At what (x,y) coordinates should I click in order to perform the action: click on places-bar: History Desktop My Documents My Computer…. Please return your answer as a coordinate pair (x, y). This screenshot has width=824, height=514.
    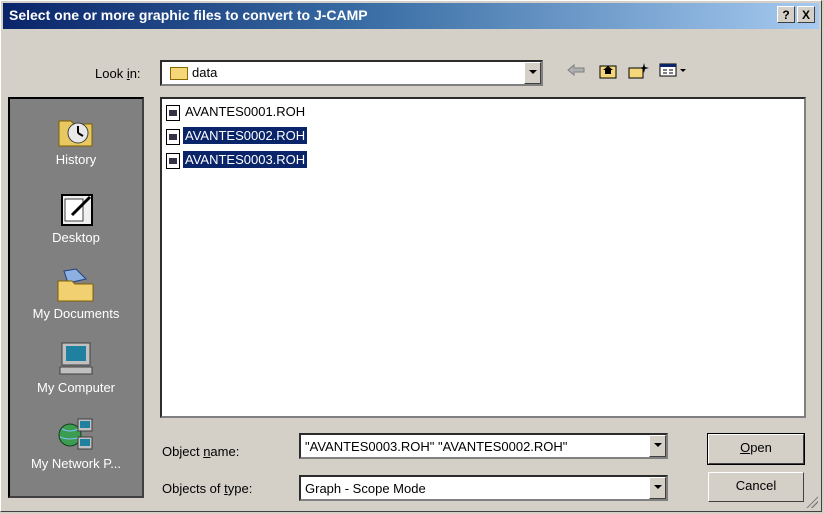
    Looking at the image, I should click on (76, 297).